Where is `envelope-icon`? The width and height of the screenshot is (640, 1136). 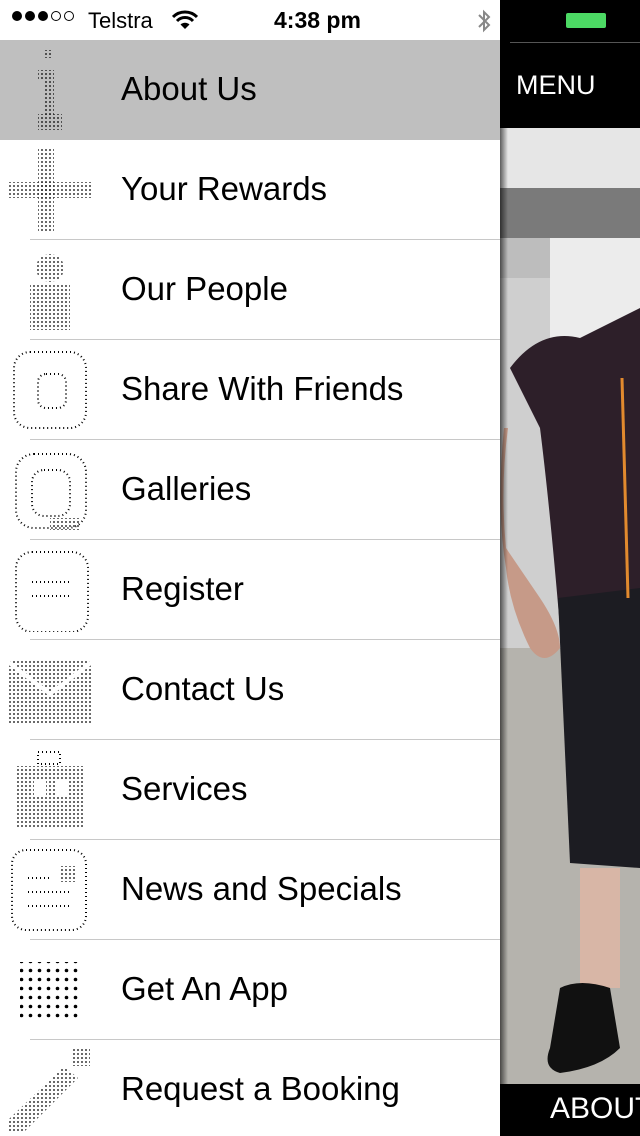
envelope-icon is located at coordinates (50, 690).